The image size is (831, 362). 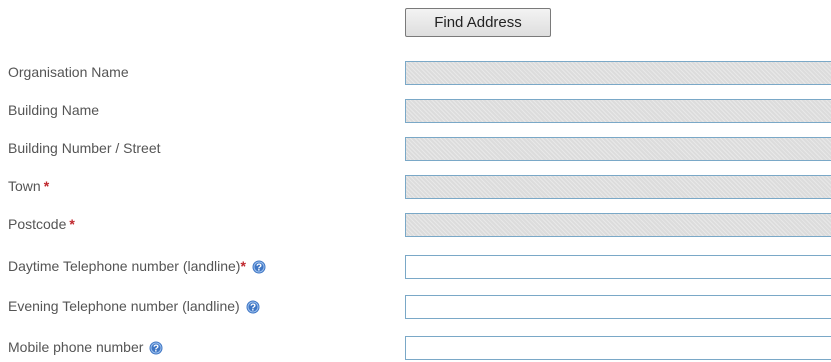 What do you see at coordinates (618, 225) in the screenshot?
I see `postcode-field` at bounding box center [618, 225].